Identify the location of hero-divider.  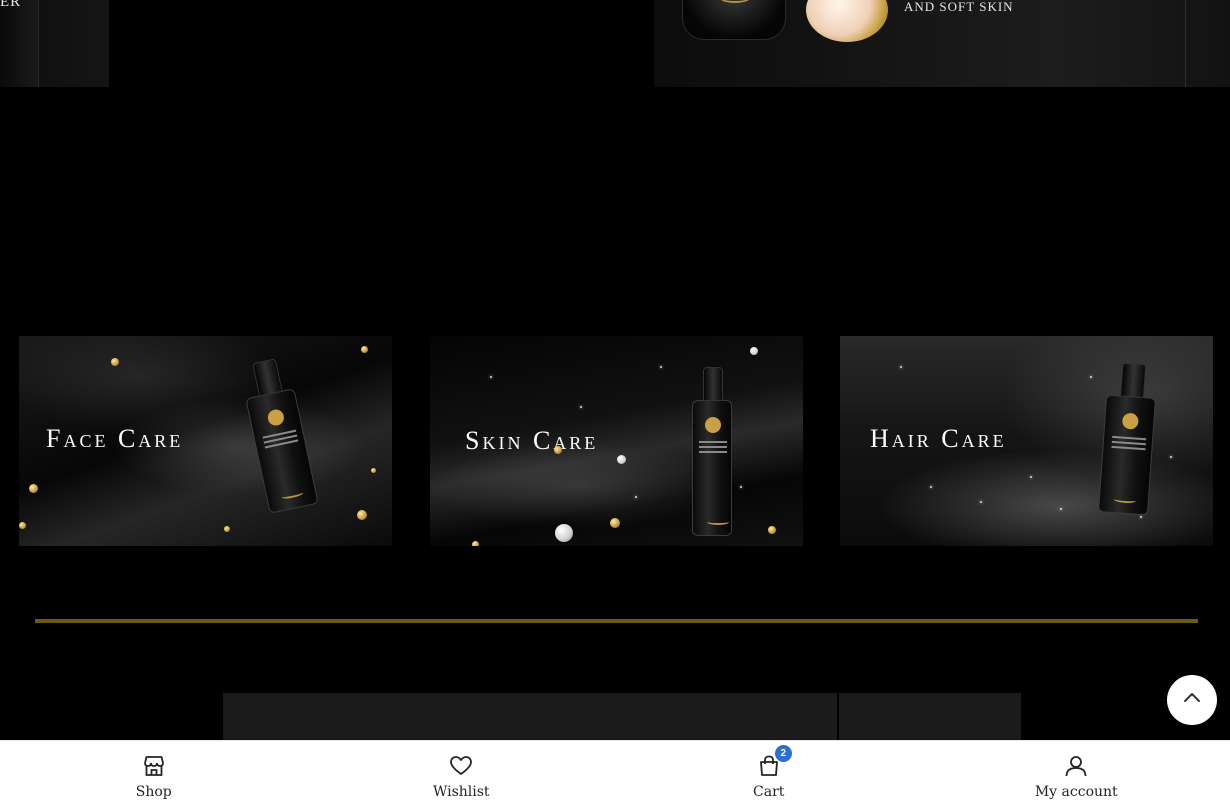
(38, 43).